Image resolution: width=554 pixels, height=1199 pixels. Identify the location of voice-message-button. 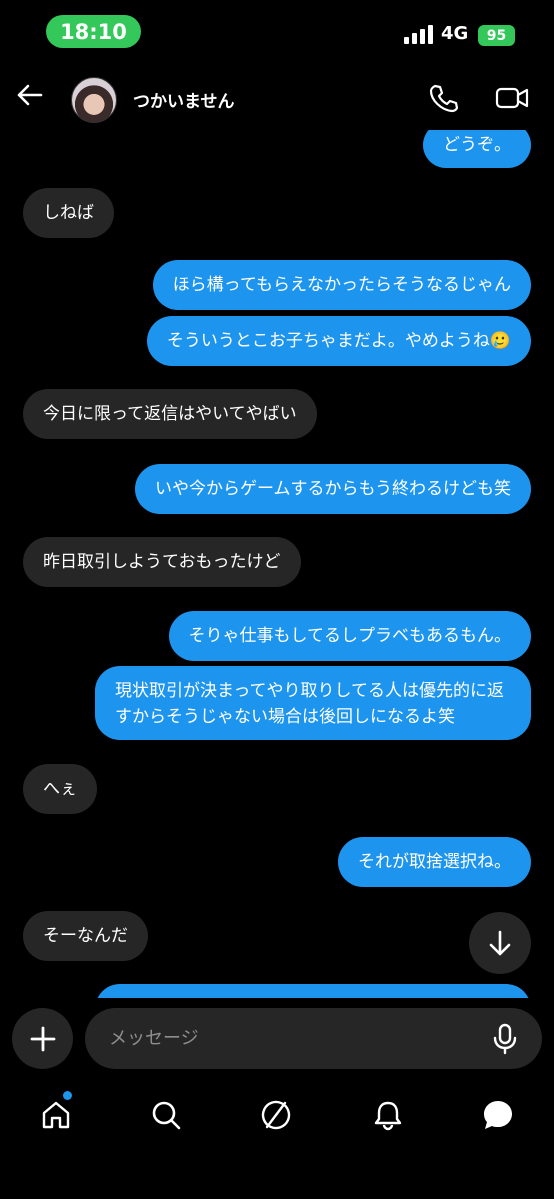
(505, 1039).